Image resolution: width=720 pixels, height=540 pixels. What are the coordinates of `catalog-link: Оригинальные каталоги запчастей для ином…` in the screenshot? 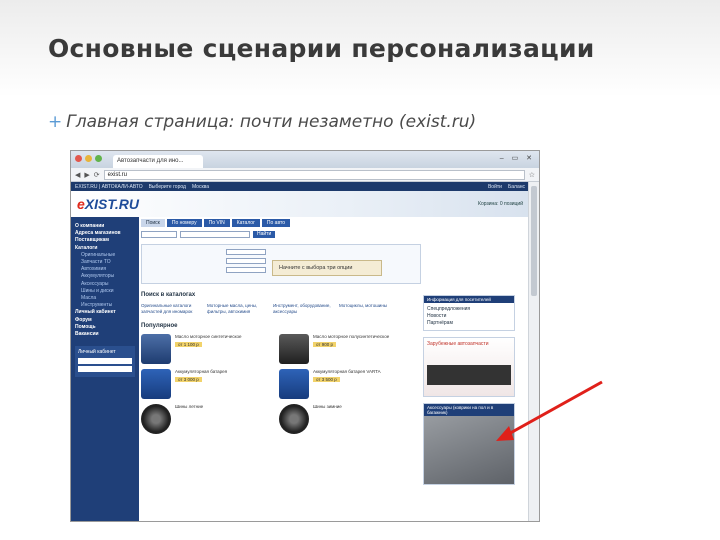 It's located at (171, 309).